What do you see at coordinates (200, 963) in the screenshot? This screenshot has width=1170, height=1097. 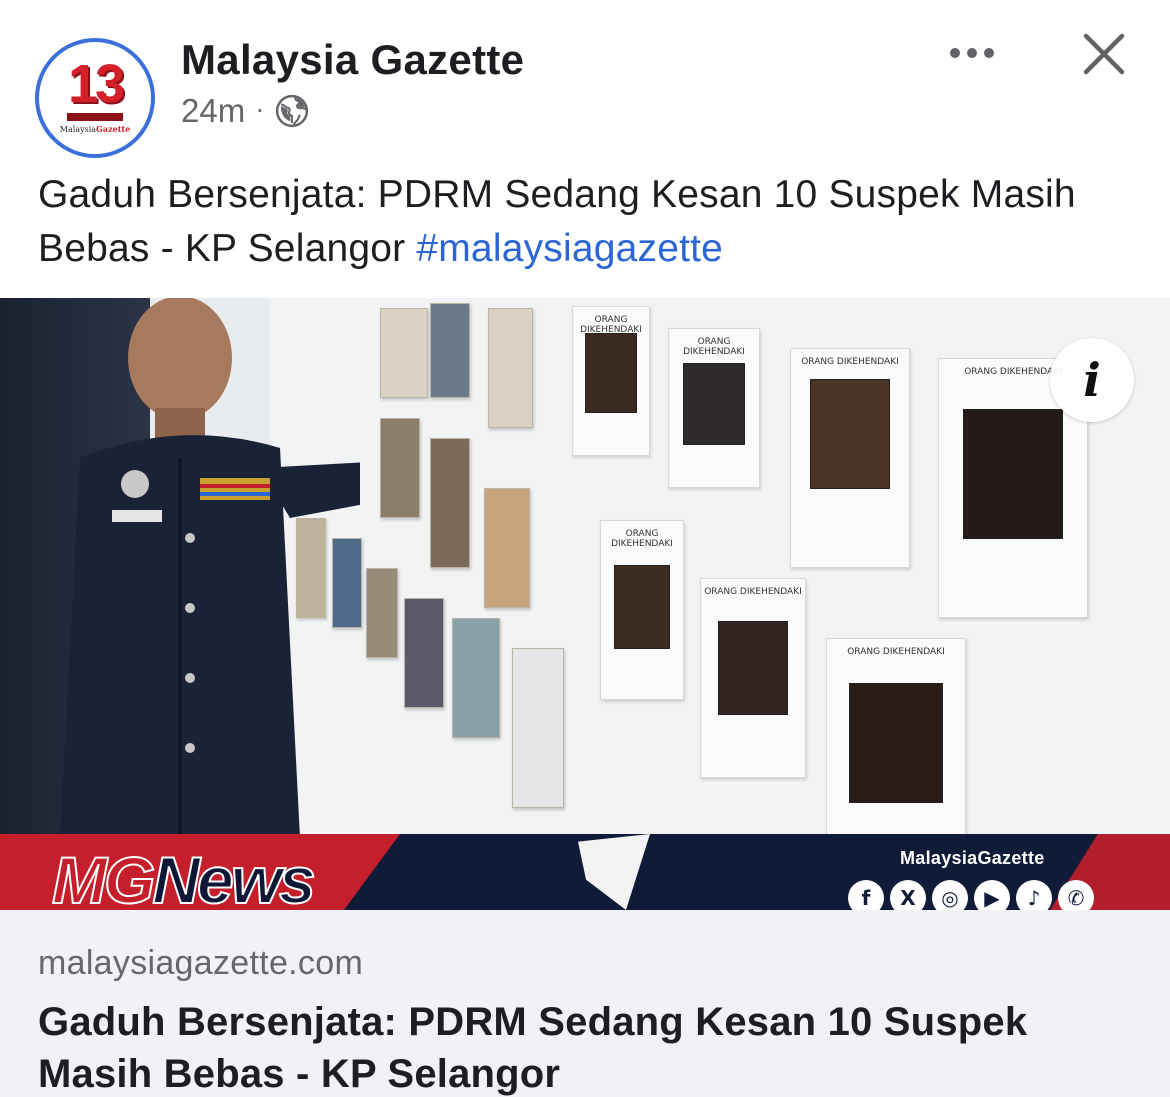 I see `link-domain: malaysiagazette.com` at bounding box center [200, 963].